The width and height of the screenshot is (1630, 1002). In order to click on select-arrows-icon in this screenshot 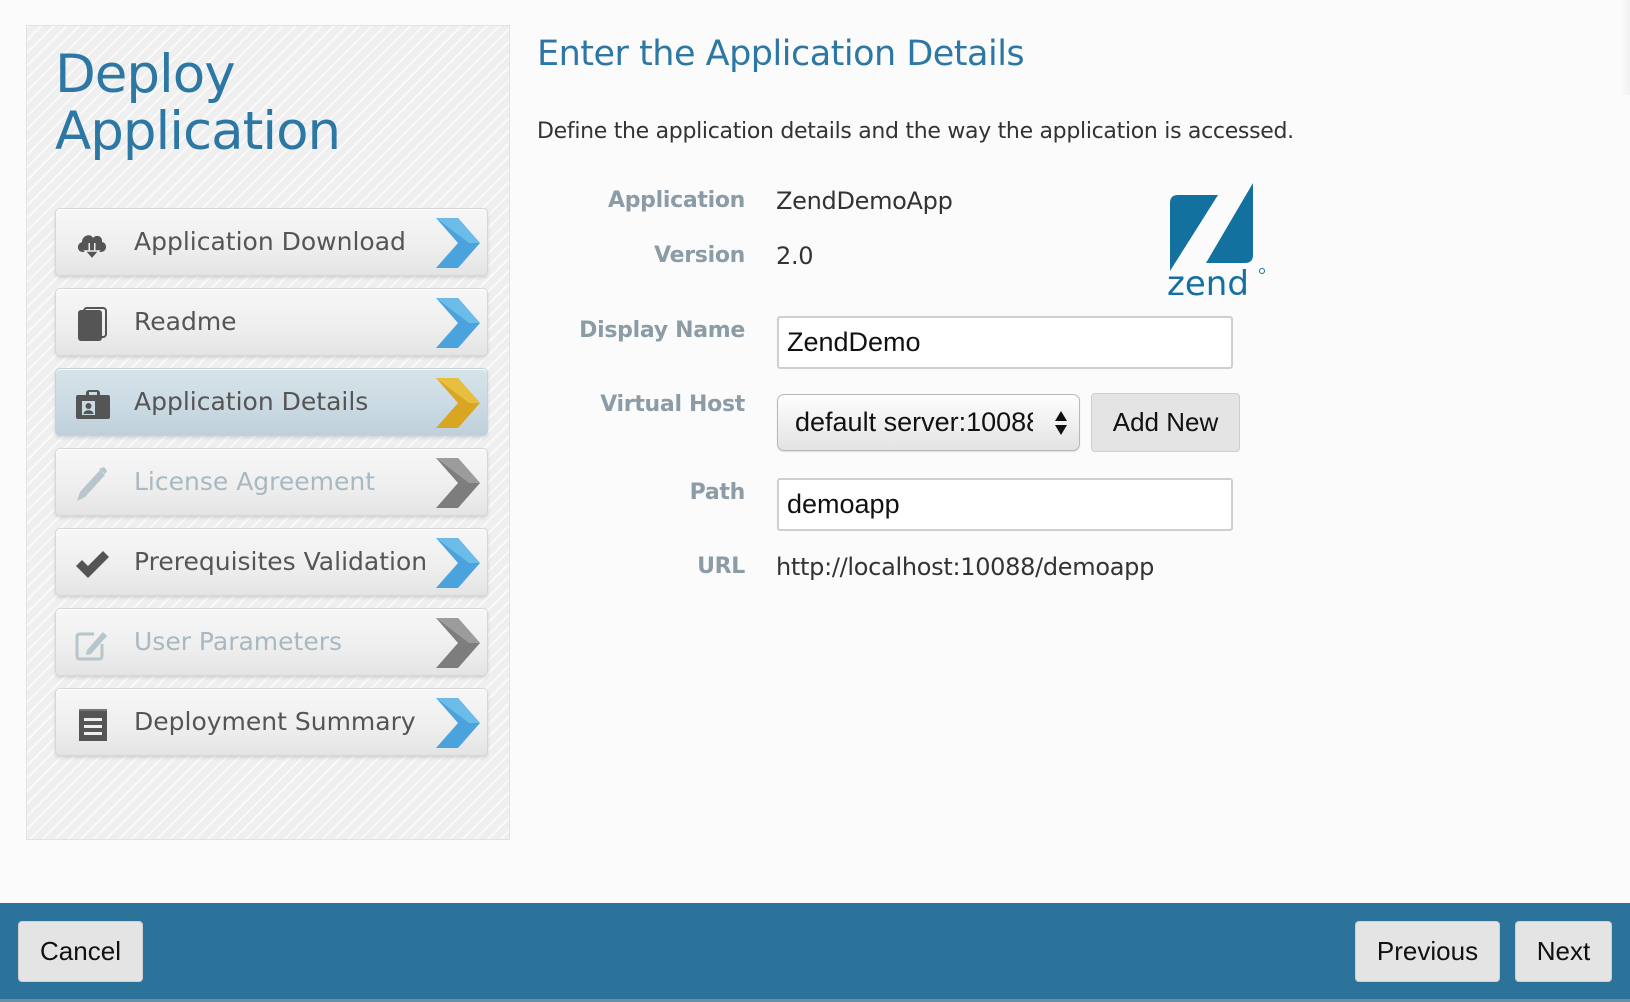, I will do `click(1061, 423)`.